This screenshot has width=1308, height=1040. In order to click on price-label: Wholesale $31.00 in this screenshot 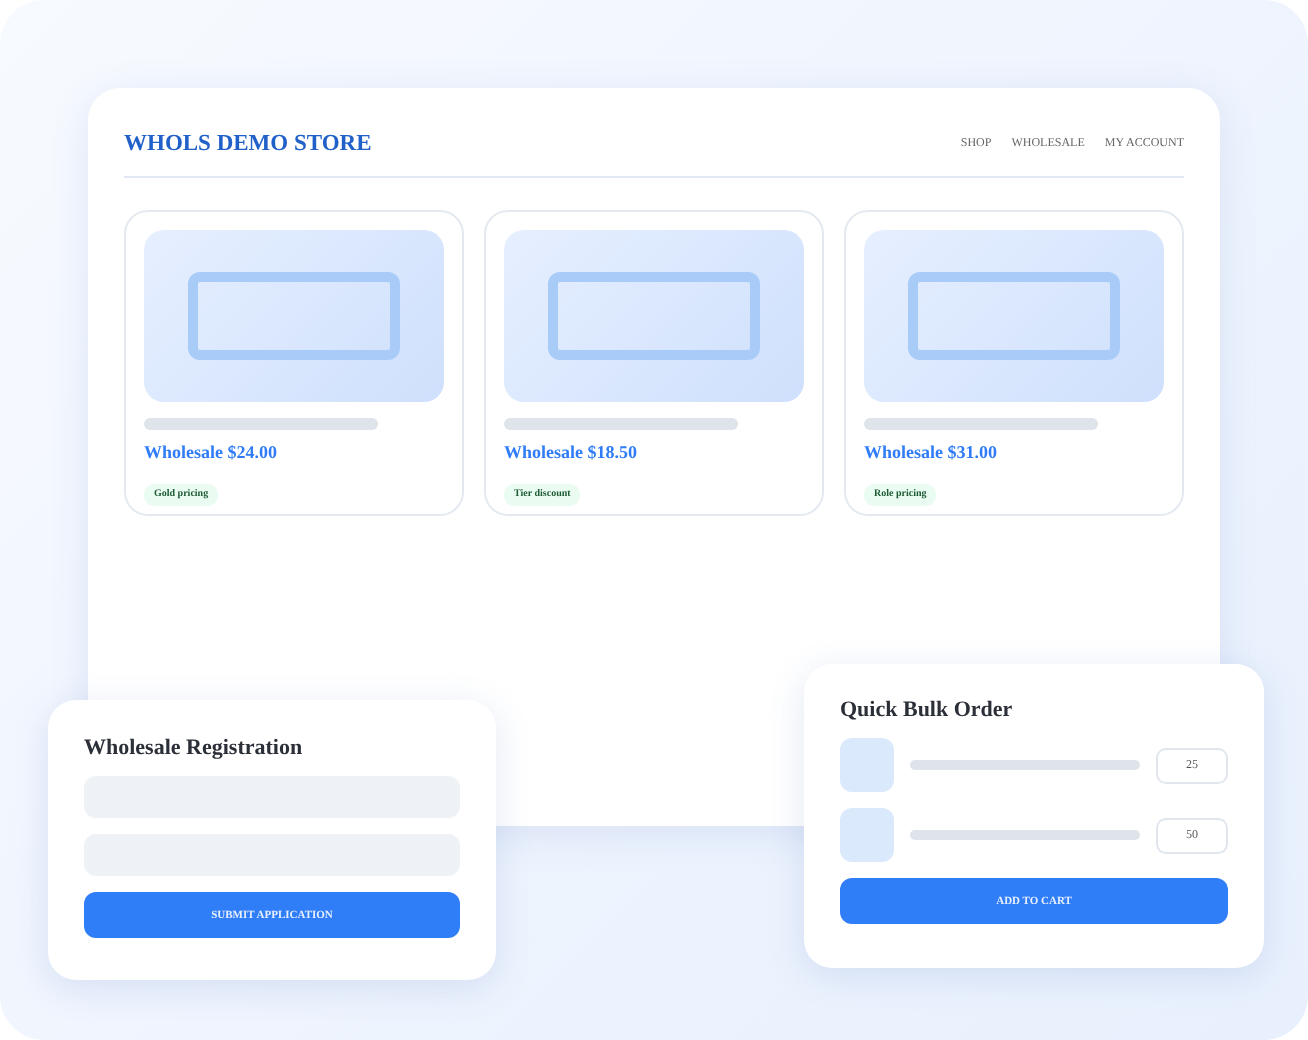, I will do `click(931, 452)`.